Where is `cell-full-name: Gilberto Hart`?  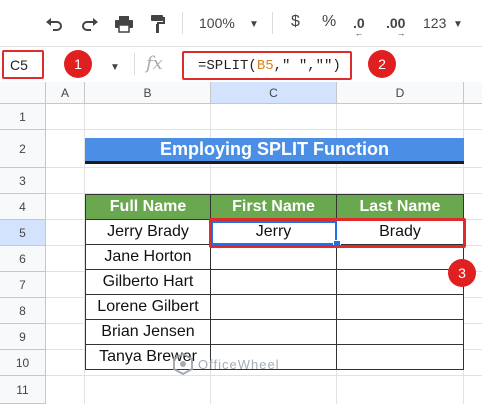 cell-full-name: Gilberto Hart is located at coordinates (148, 282).